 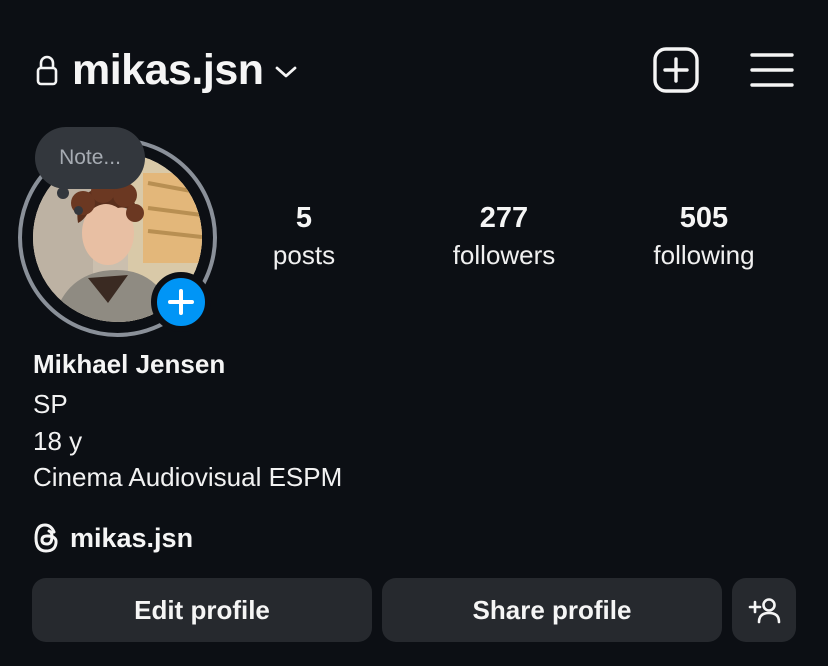 What do you see at coordinates (304, 218) in the screenshot?
I see `posts-count-value: 5` at bounding box center [304, 218].